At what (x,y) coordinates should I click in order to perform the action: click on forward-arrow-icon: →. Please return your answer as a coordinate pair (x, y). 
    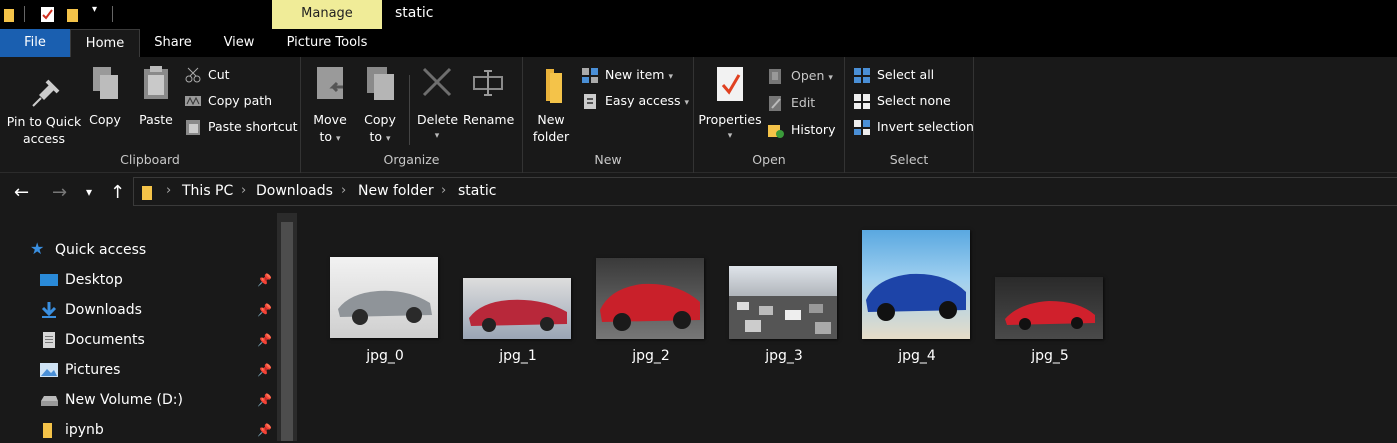
    Looking at the image, I should click on (59, 192).